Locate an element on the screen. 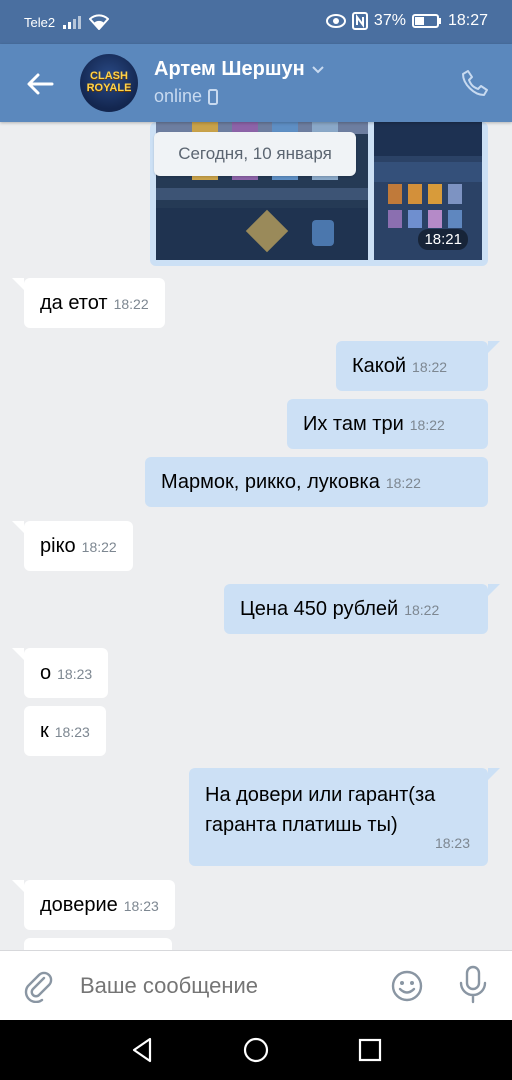 The width and height of the screenshot is (512, 1080). eye-icon is located at coordinates (335, 21).